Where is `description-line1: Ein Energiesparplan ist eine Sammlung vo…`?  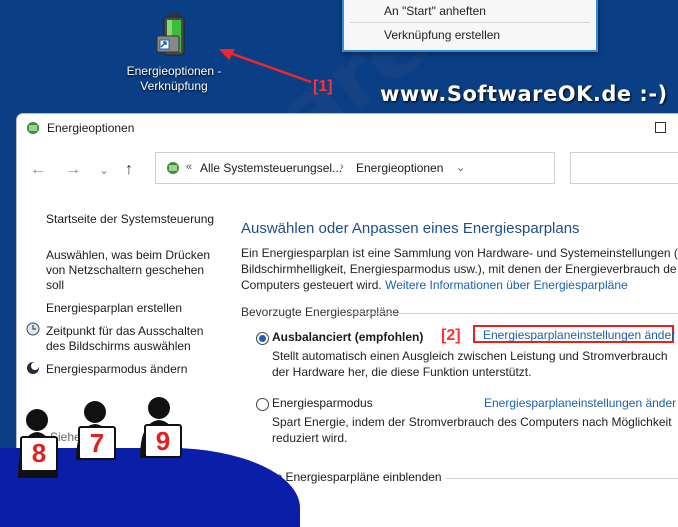 description-line1: Ein Energiesparplan ist eine Sammlung vo… is located at coordinates (459, 253).